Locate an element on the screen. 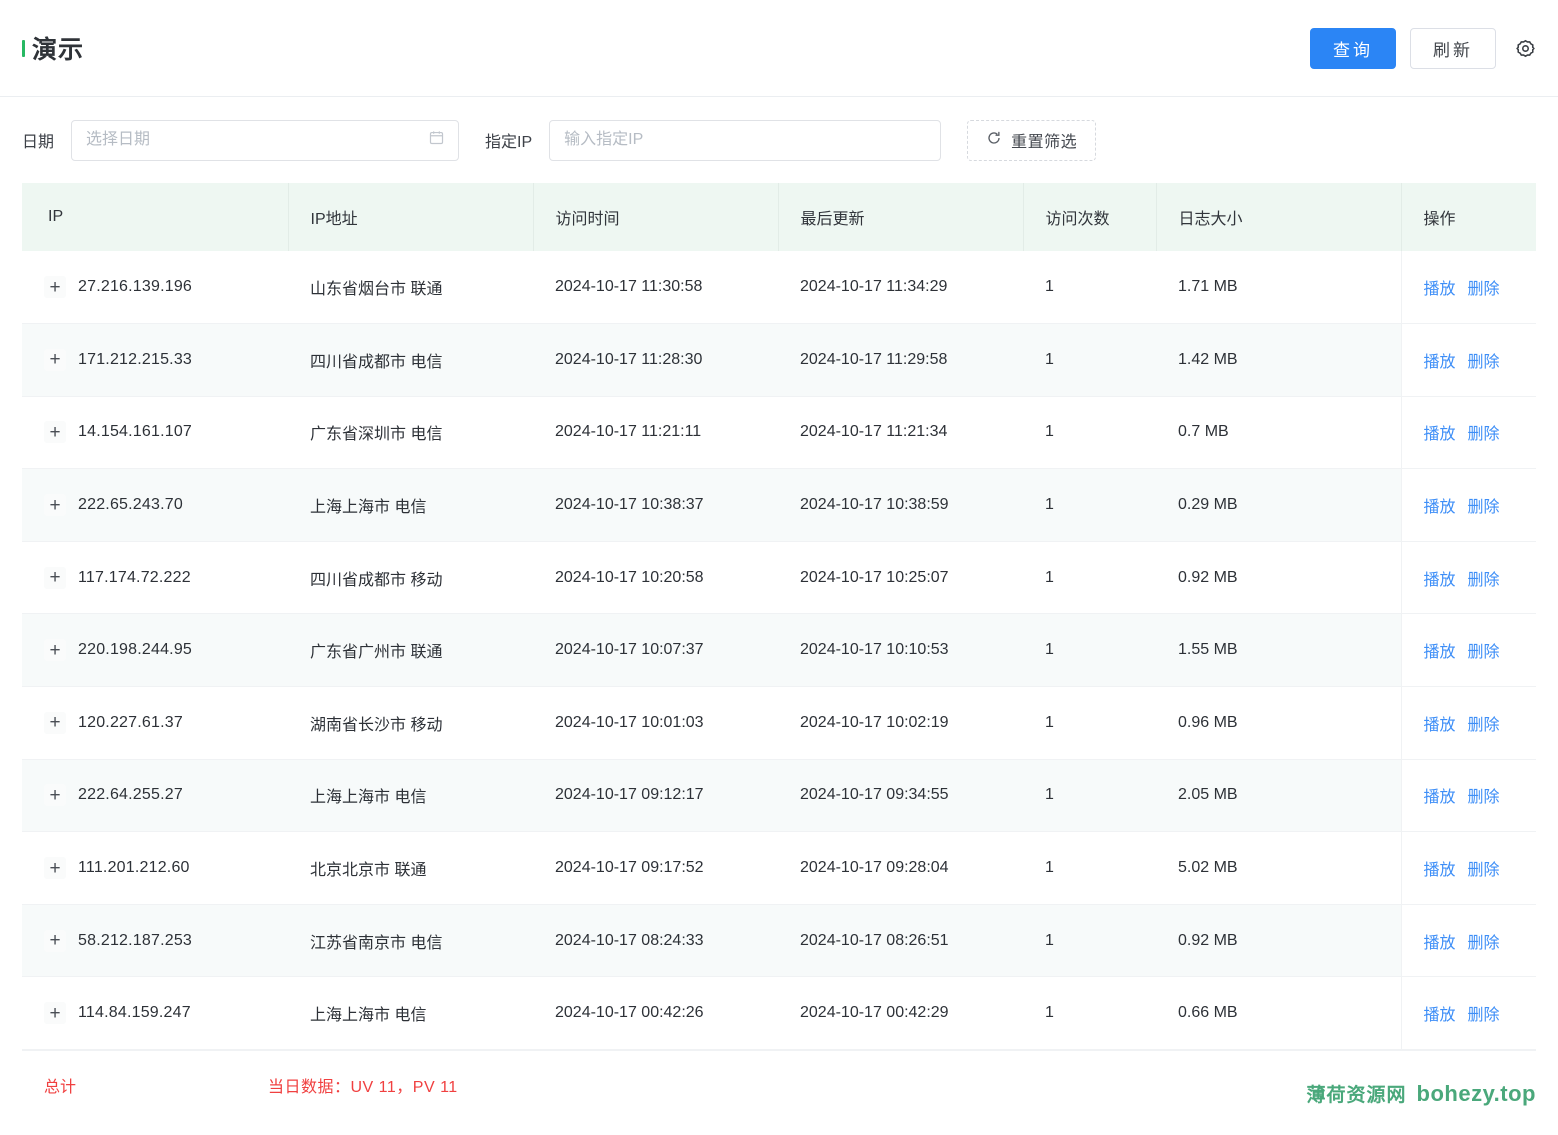 The height and width of the screenshot is (1135, 1558). query-button: 查询 is located at coordinates (1353, 48).